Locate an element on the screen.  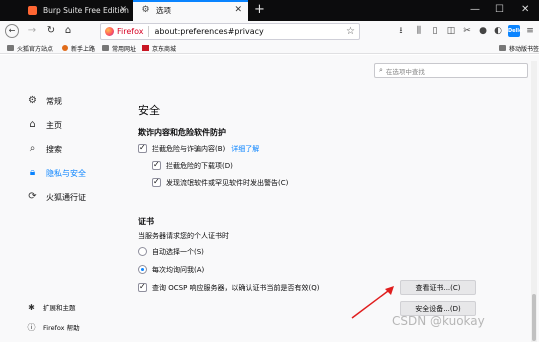
sidebar-item-addons: ✱ 扩展和主题 is located at coordinates (51, 307).